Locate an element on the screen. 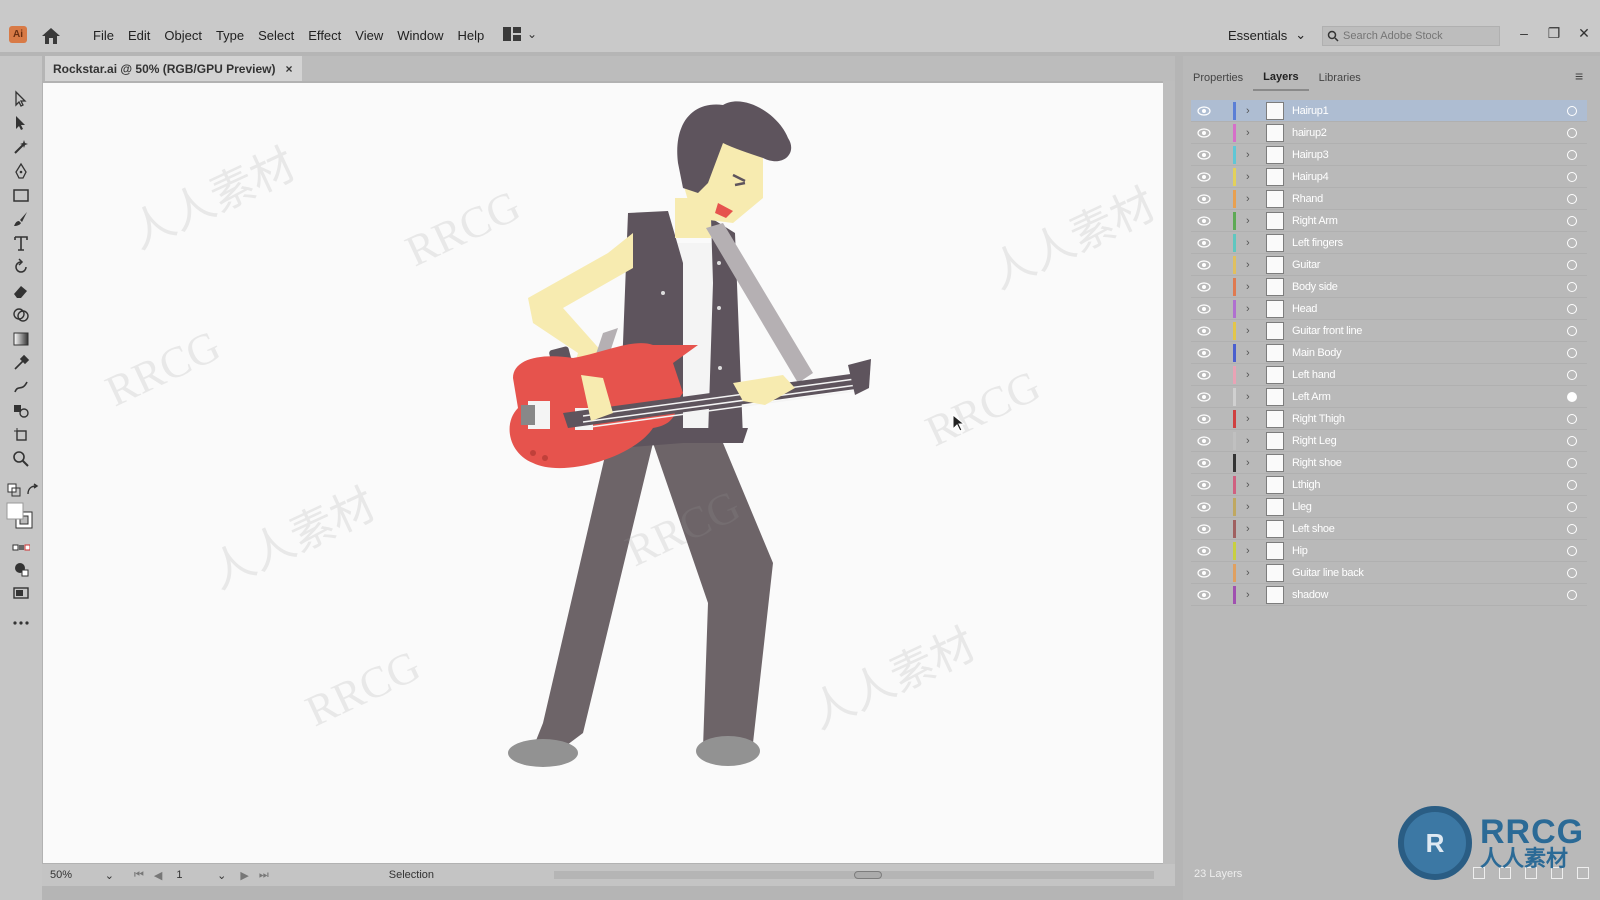  stock-search-field is located at coordinates (1411, 36).